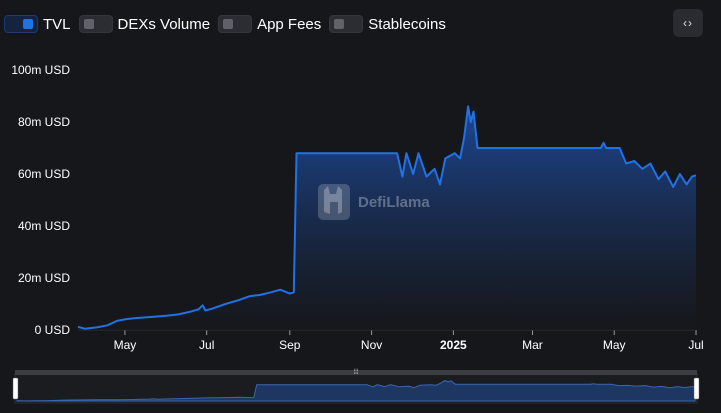  I want to click on llama-logo-icon, so click(334, 202).